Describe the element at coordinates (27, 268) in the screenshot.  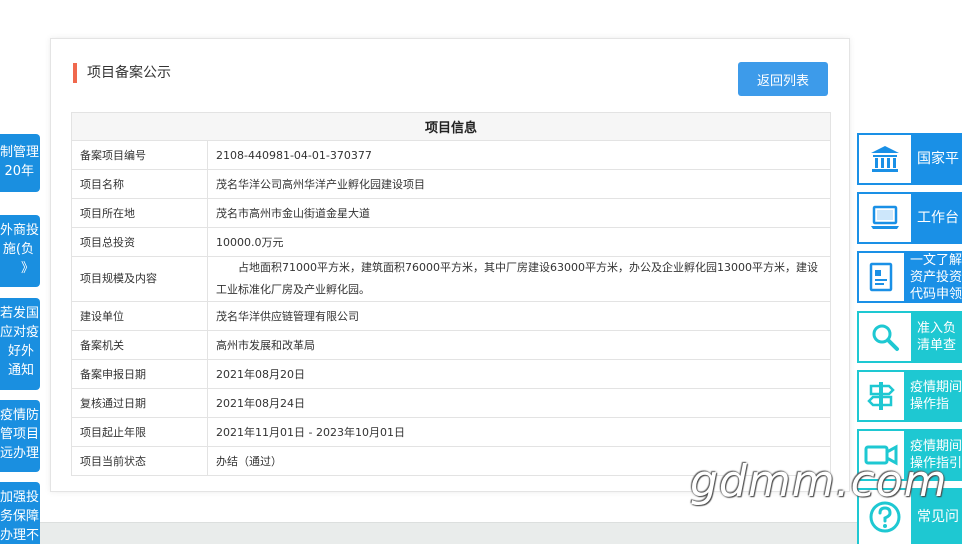
I see `left-notice-line: 》` at that location.